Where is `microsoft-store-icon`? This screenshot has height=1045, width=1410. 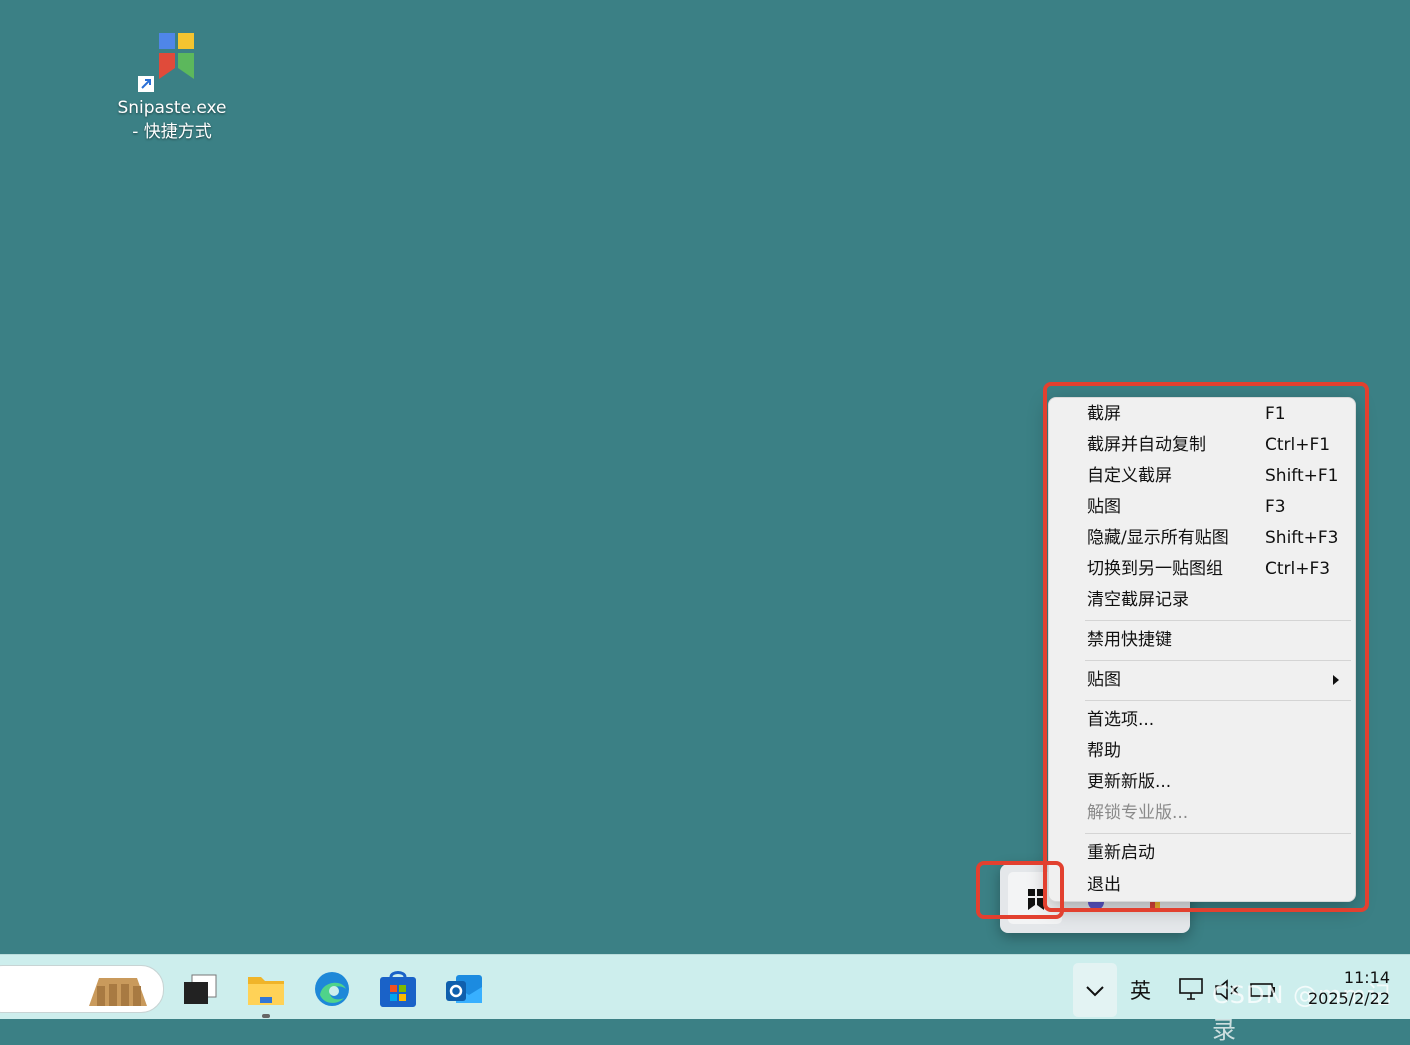 microsoft-store-icon is located at coordinates (398, 989).